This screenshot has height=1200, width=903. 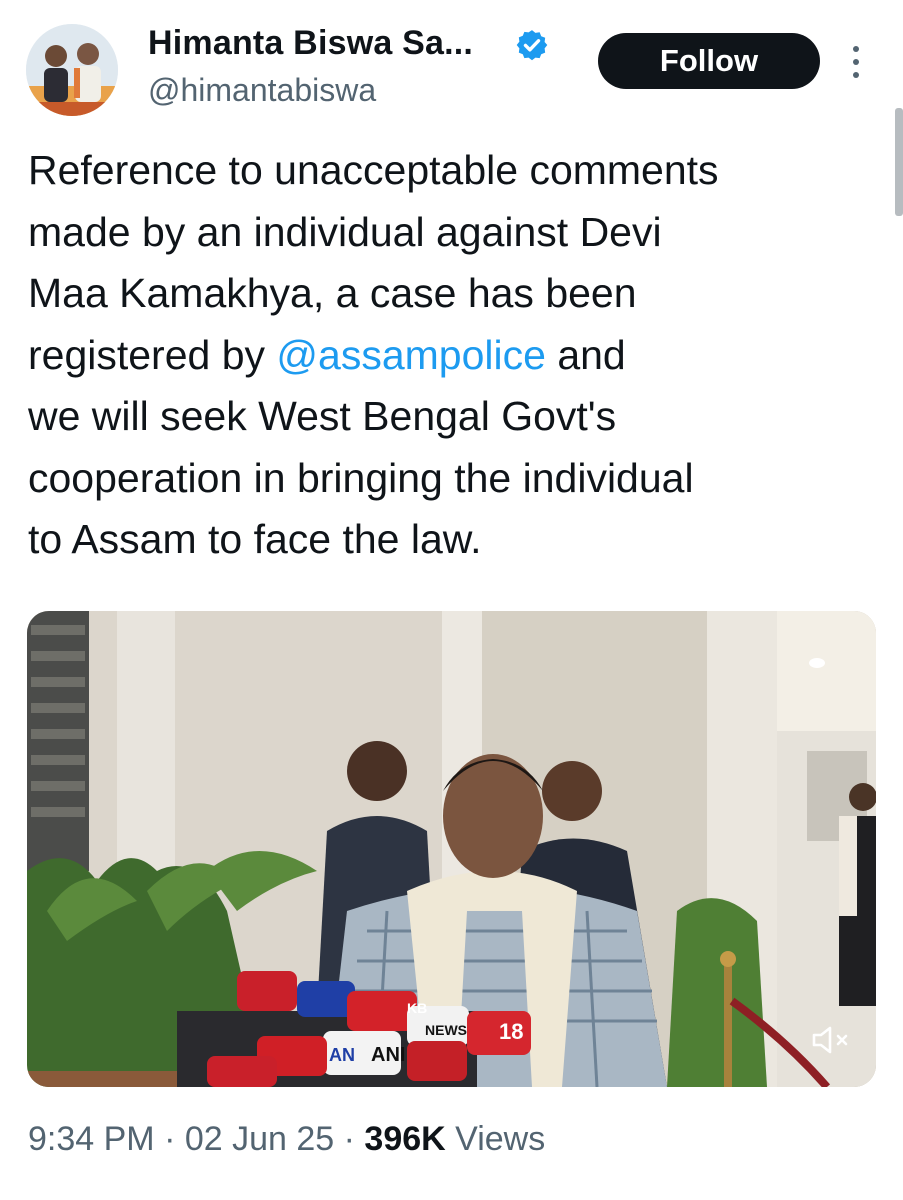 I want to click on more-vertical-icon, so click(x=856, y=62).